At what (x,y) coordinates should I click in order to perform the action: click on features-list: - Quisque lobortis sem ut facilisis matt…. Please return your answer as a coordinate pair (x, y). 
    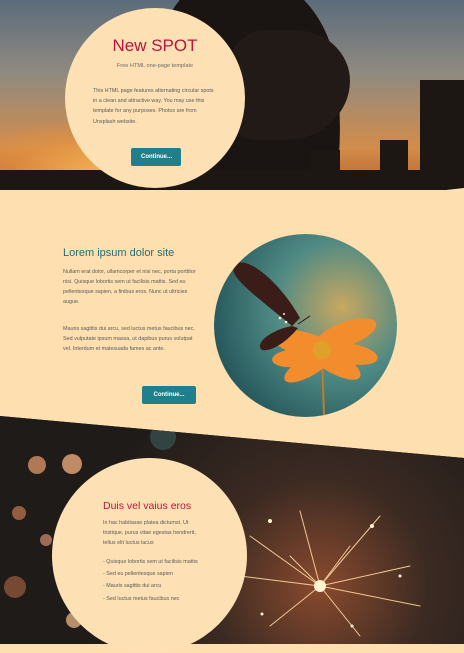
    Looking at the image, I should click on (150, 580).